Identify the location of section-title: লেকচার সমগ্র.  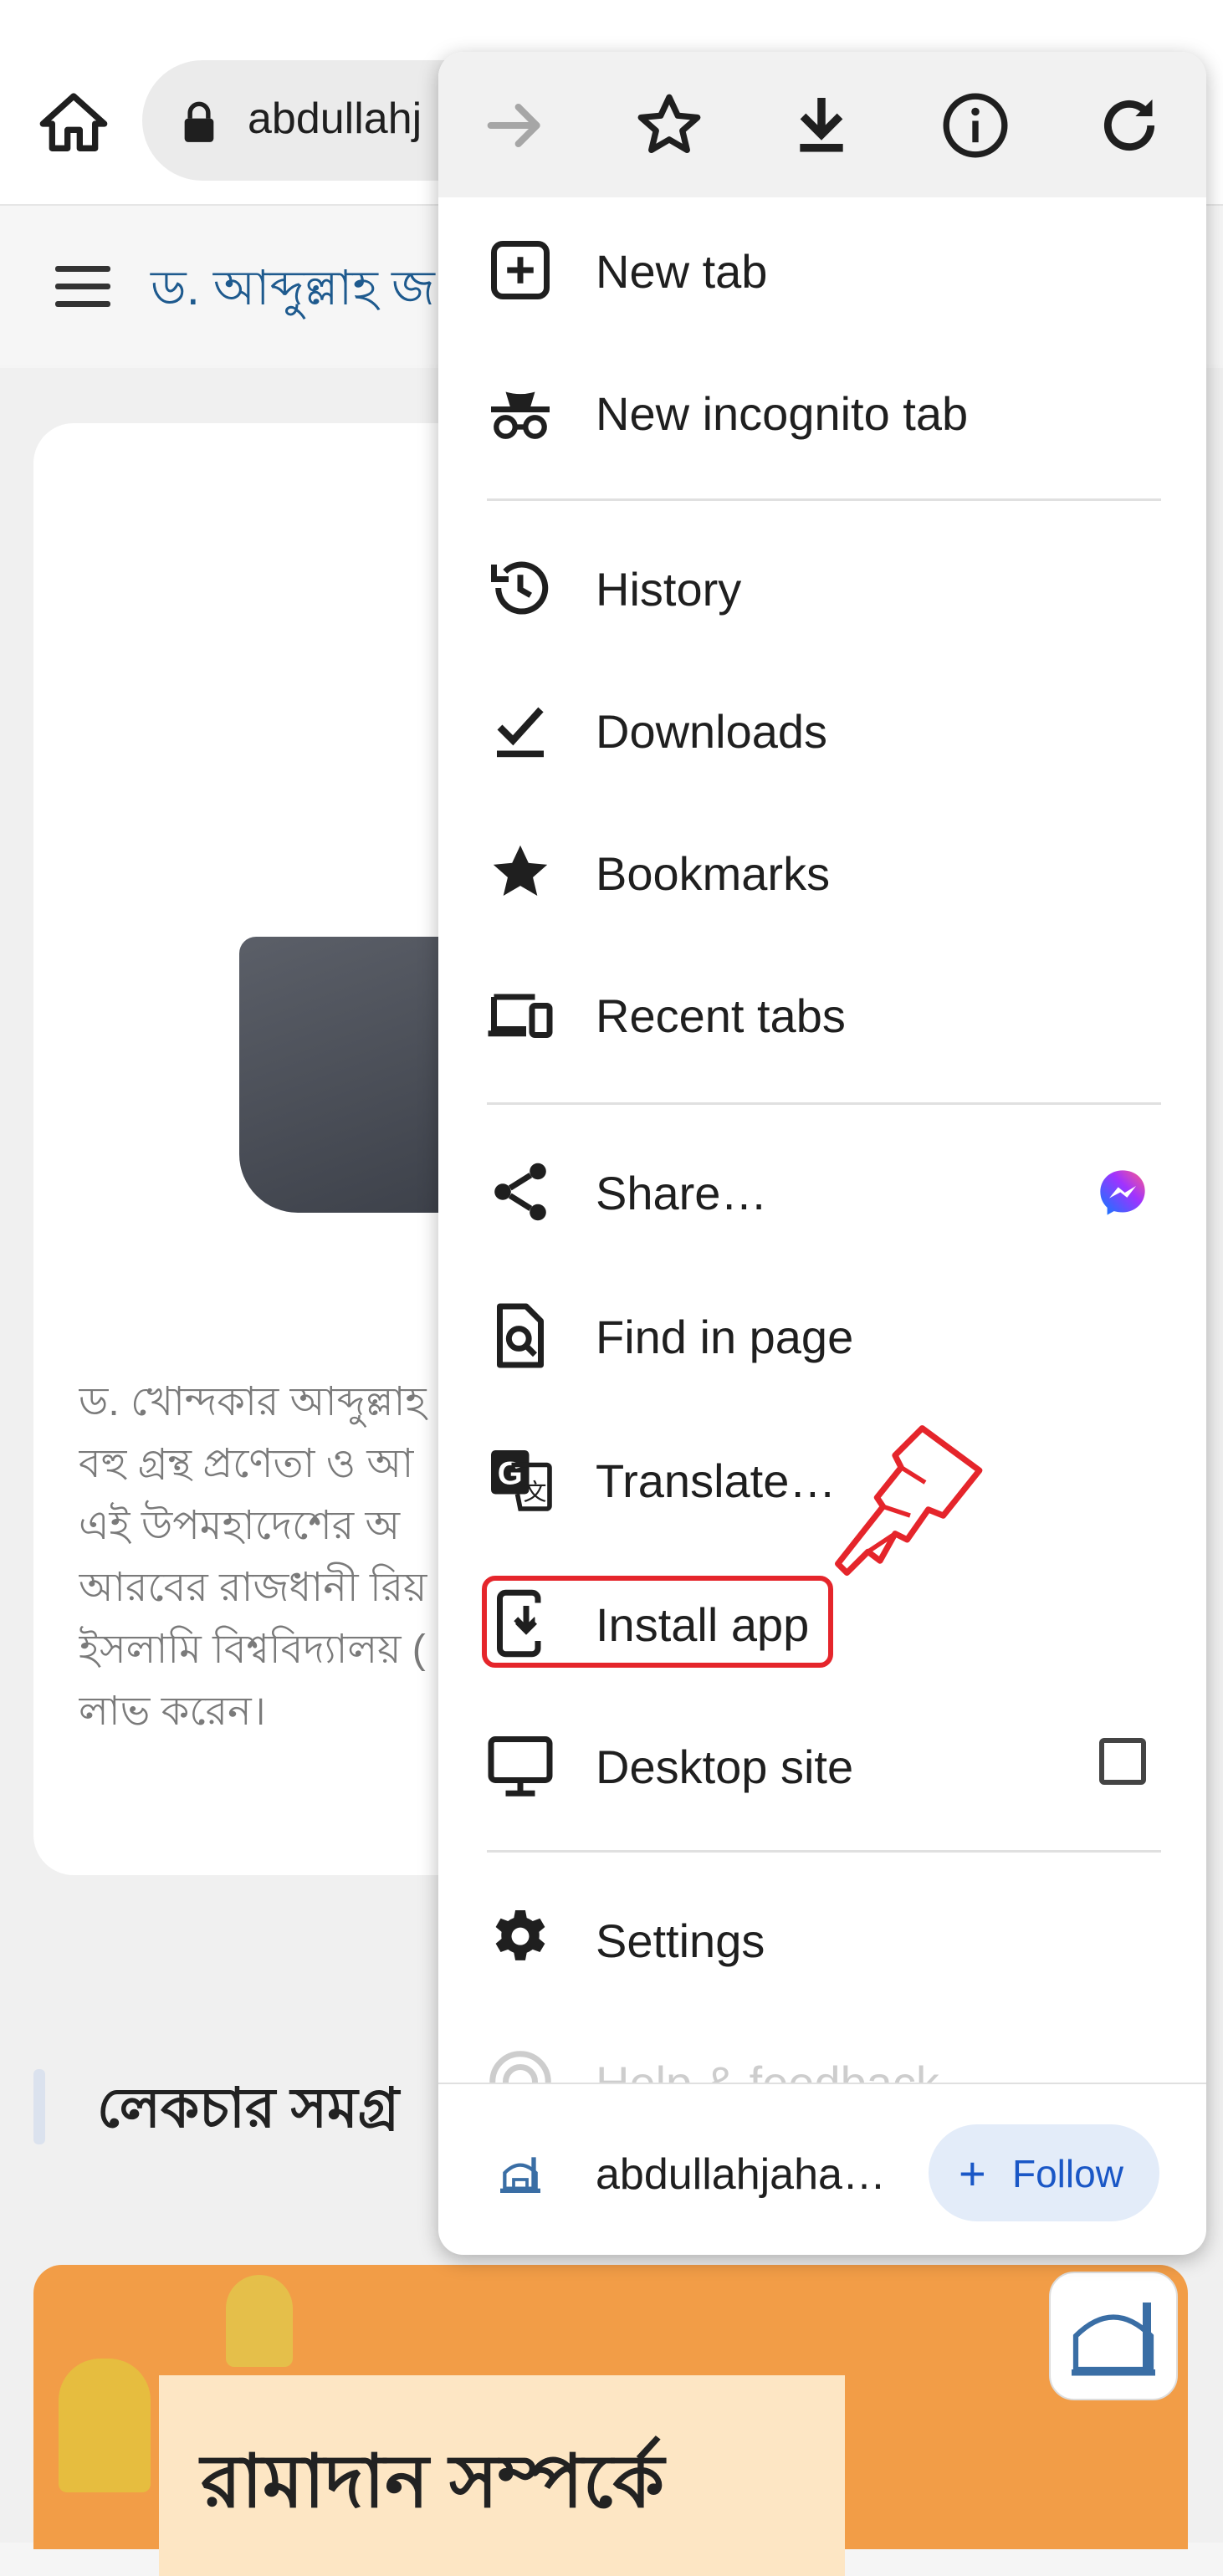
(249, 2108).